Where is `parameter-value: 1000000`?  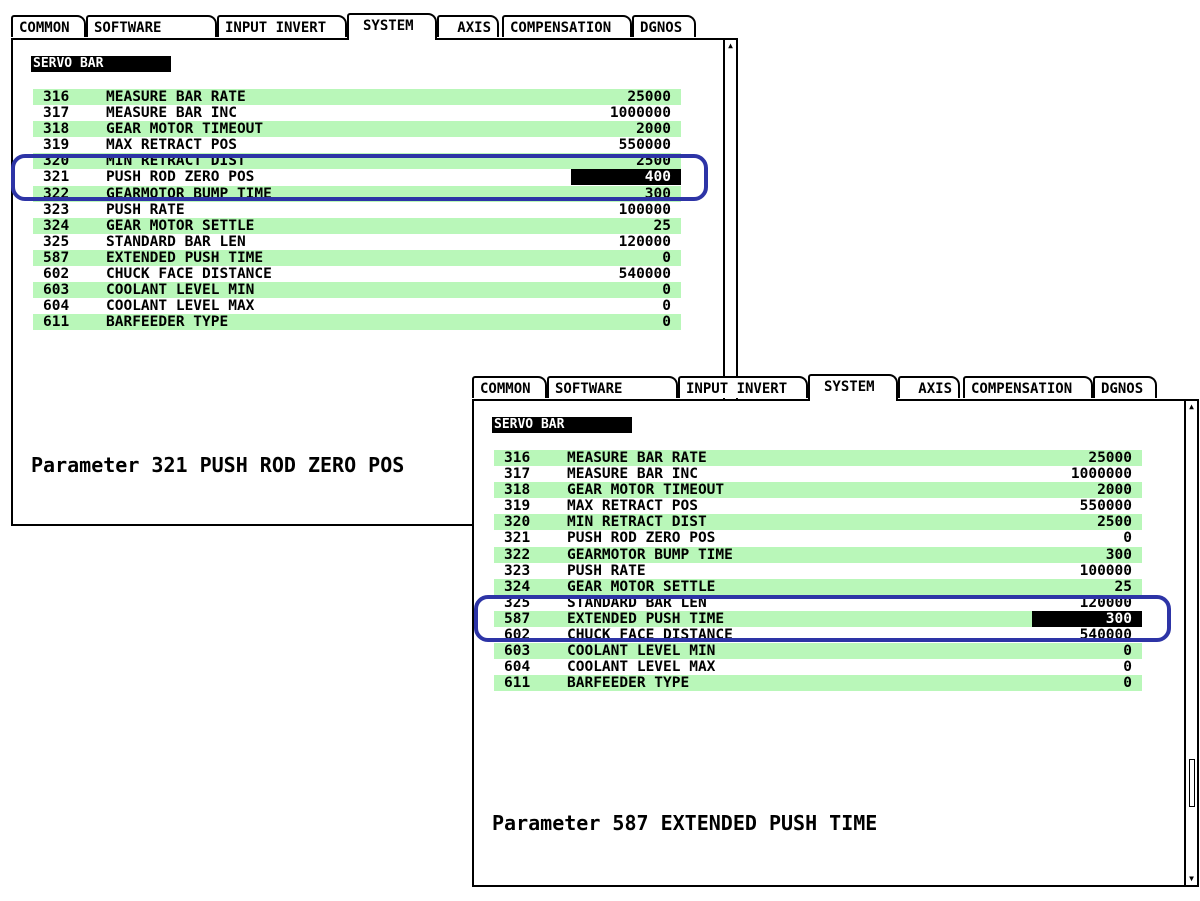
parameter-value: 1000000 is located at coordinates (640, 113).